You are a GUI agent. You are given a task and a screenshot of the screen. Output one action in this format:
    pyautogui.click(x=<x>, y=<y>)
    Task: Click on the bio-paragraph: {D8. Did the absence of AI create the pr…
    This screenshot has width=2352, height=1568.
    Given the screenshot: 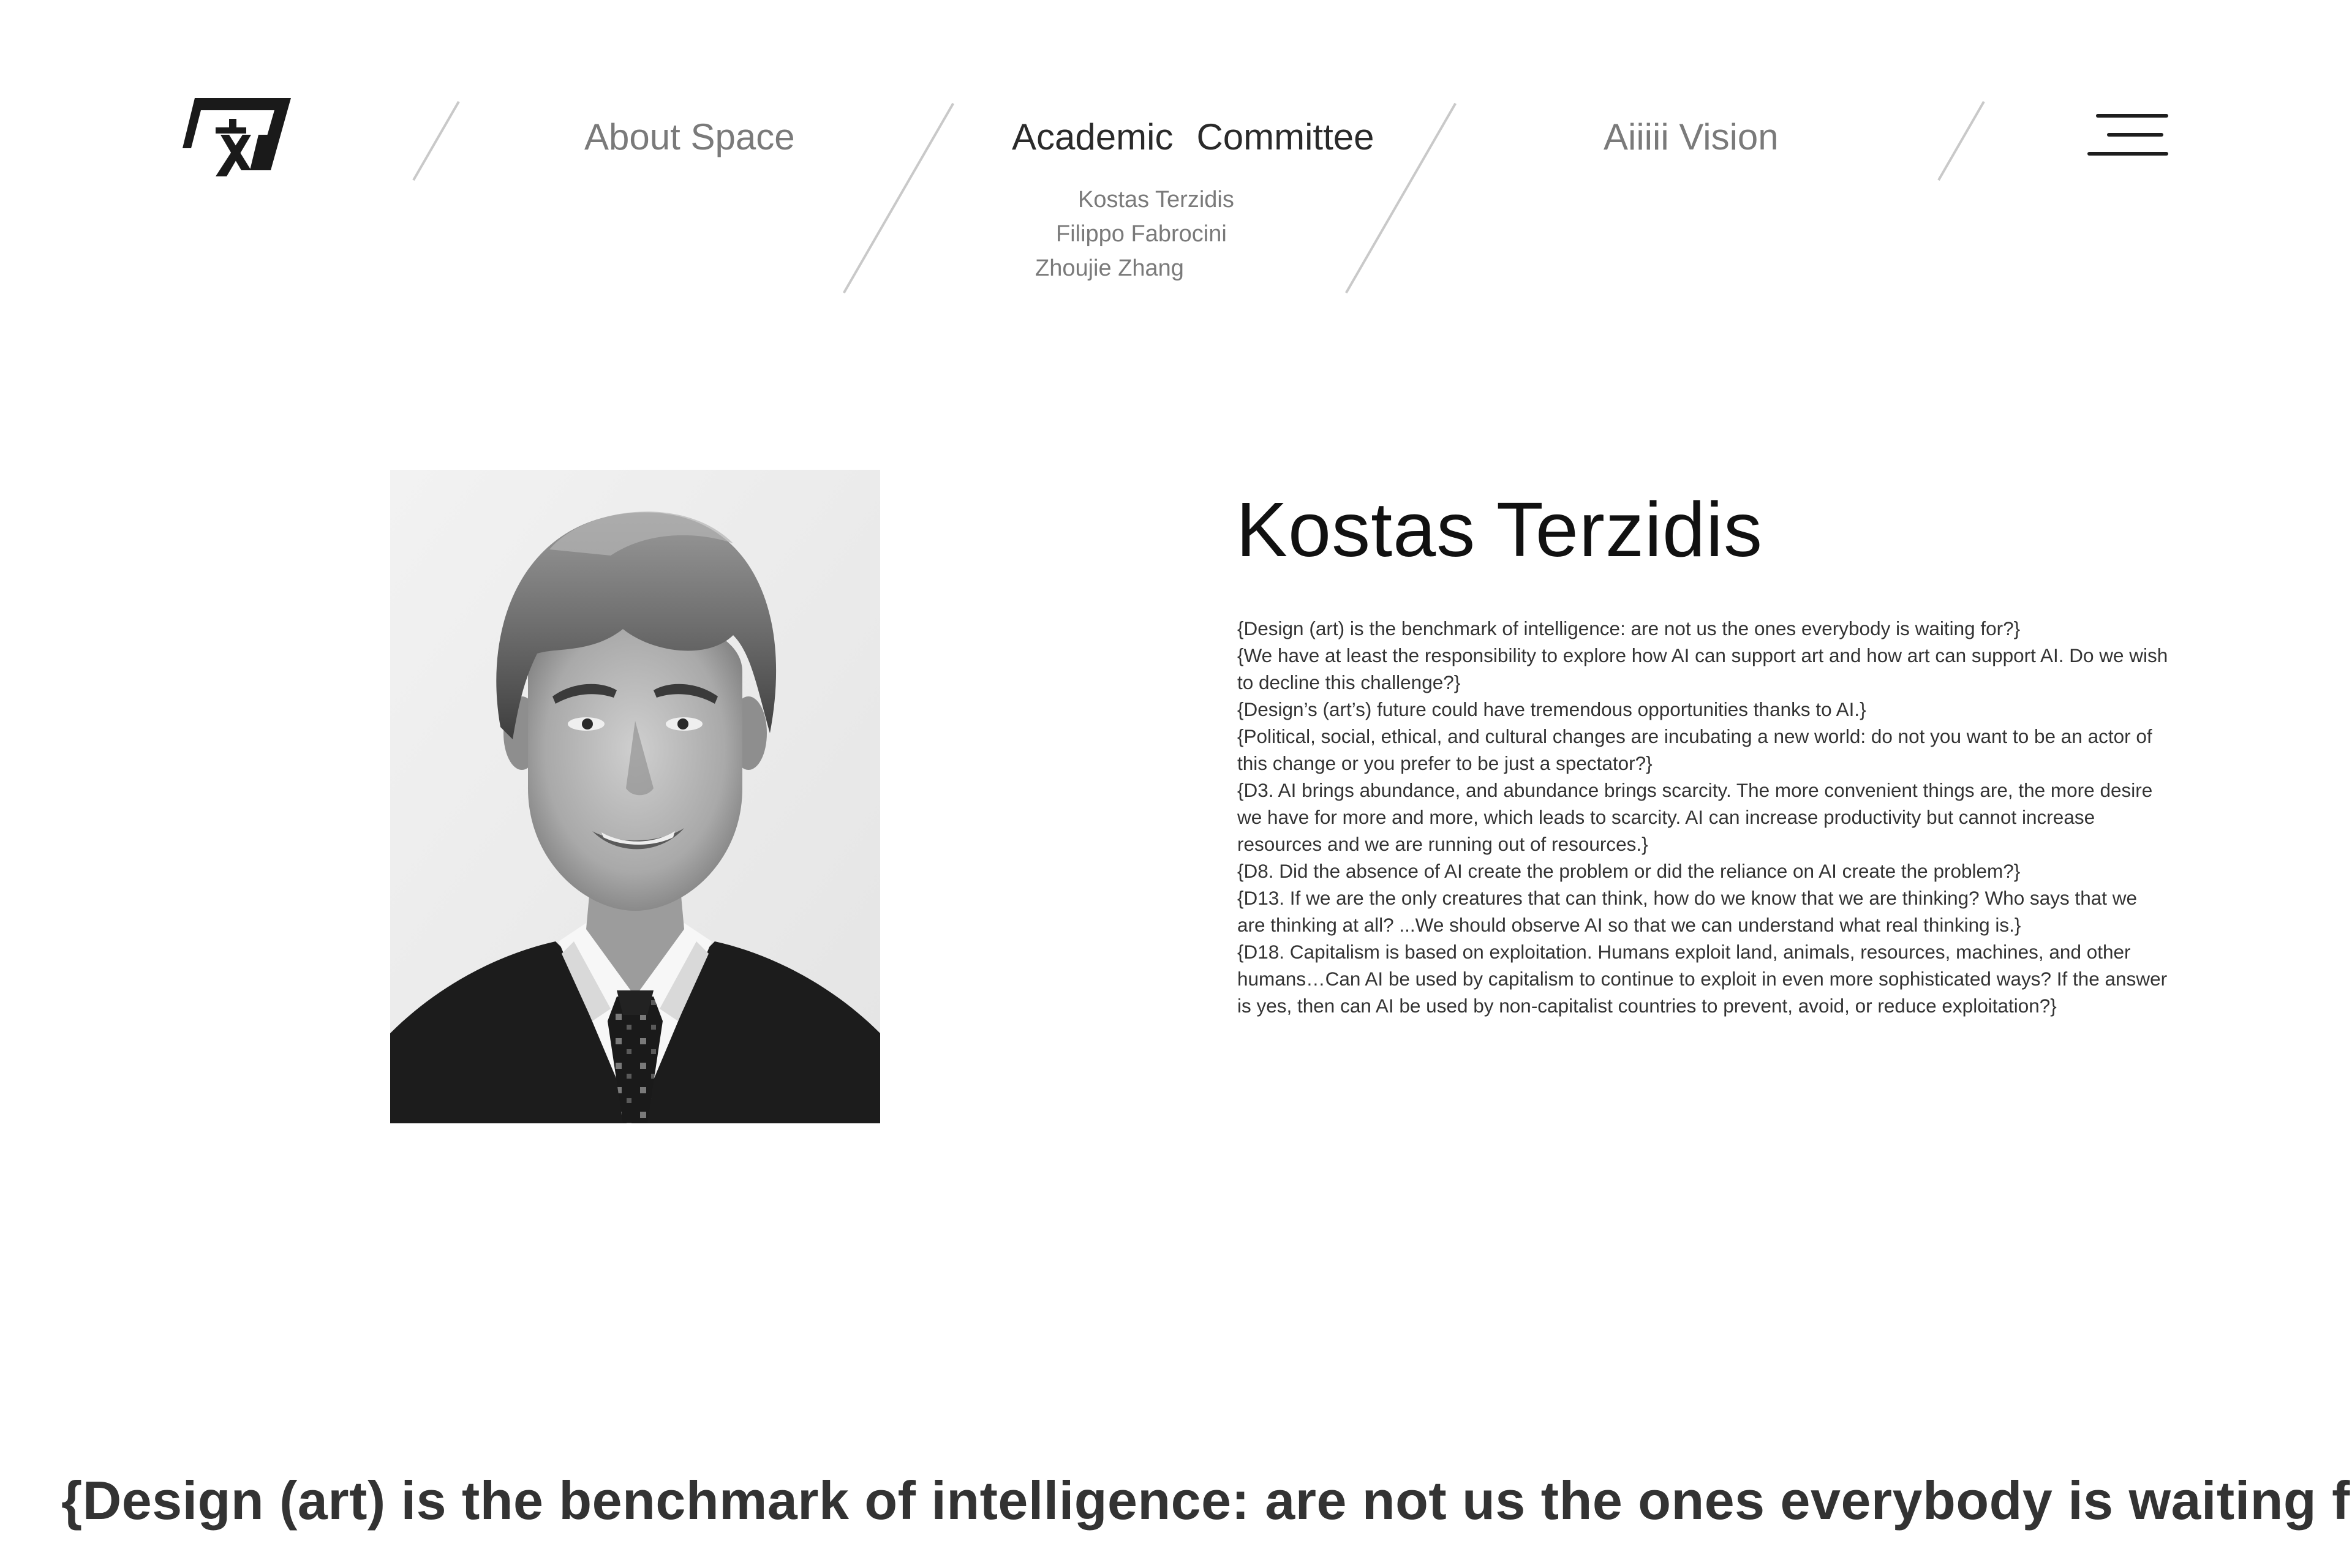 What is the action you would take?
    pyautogui.click(x=1629, y=871)
    